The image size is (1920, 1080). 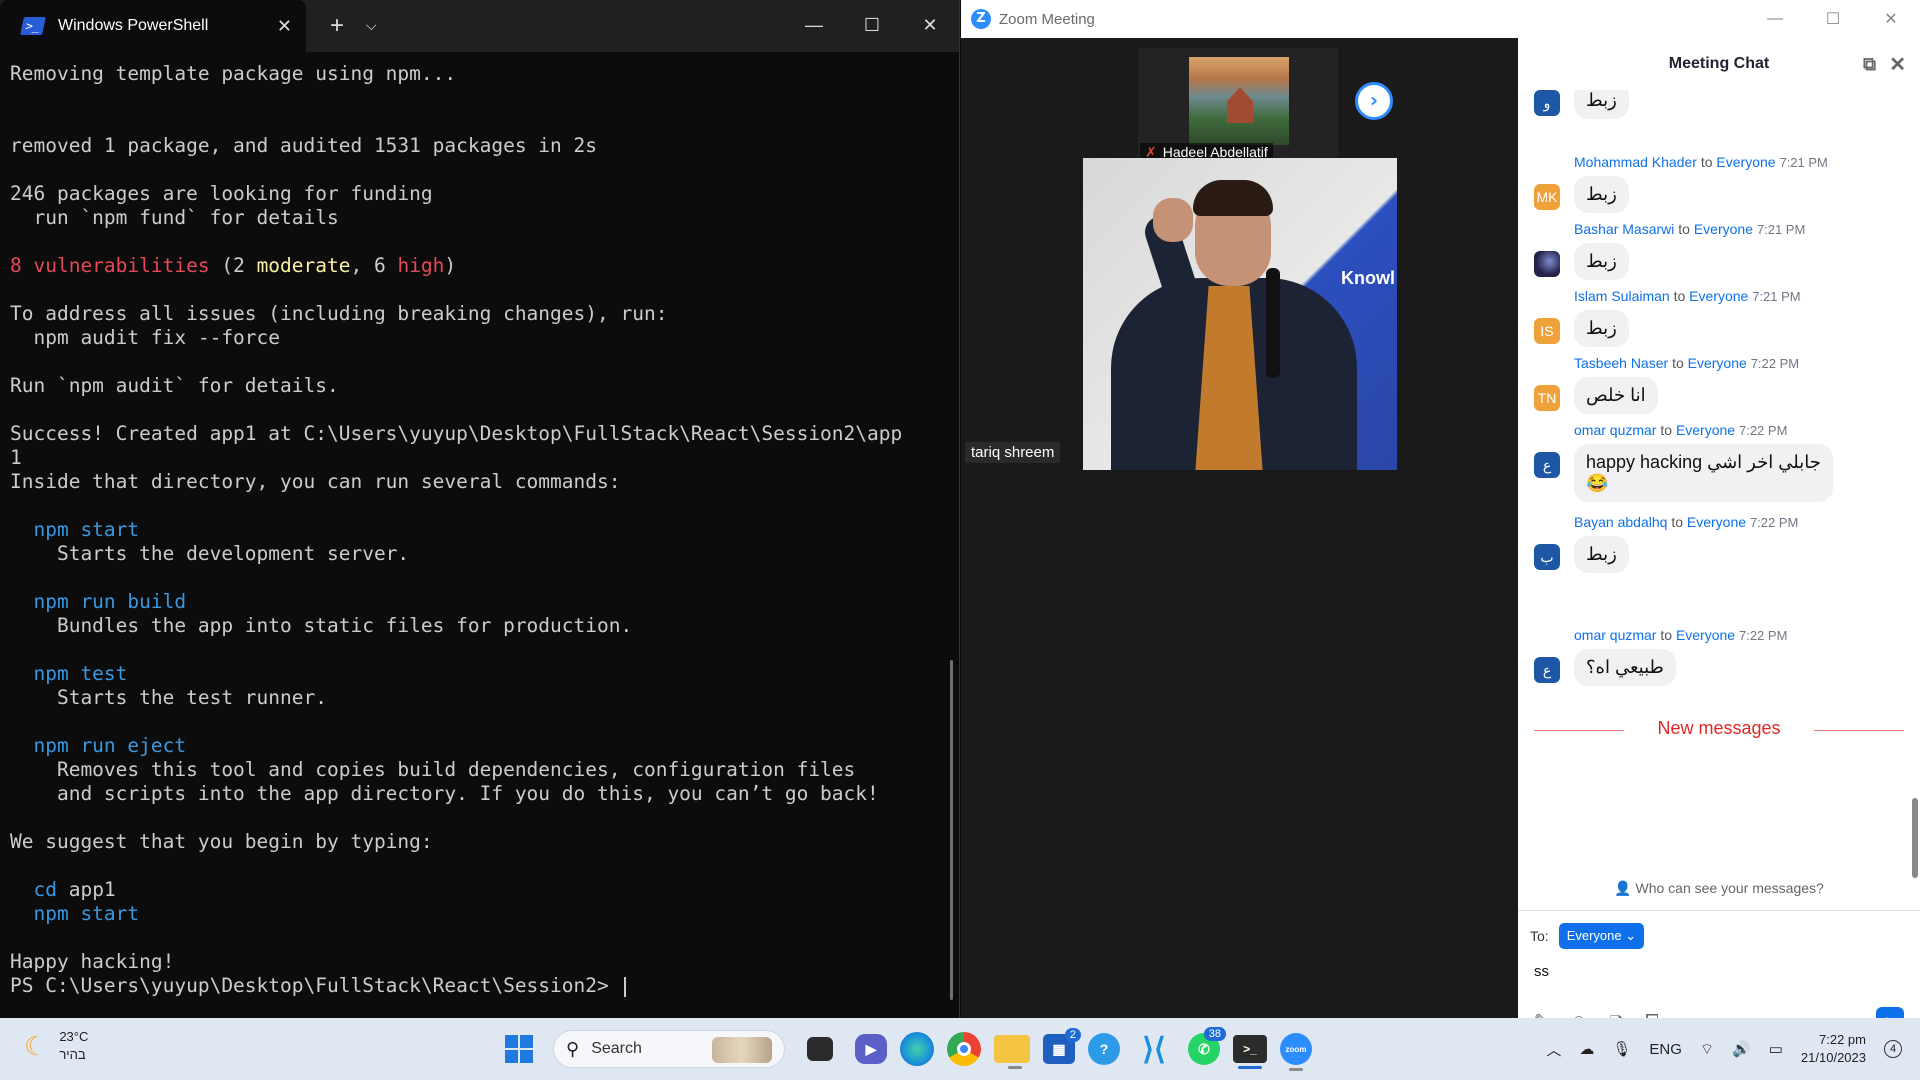 What do you see at coordinates (1207, 1046) in the screenshot?
I see `whatsapp-icon: ✆ 38` at bounding box center [1207, 1046].